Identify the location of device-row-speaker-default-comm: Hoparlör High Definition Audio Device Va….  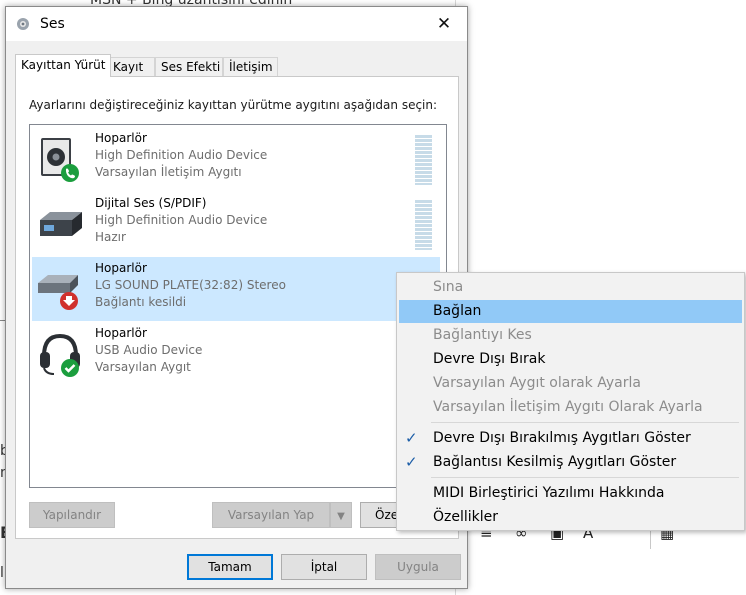
(236, 159).